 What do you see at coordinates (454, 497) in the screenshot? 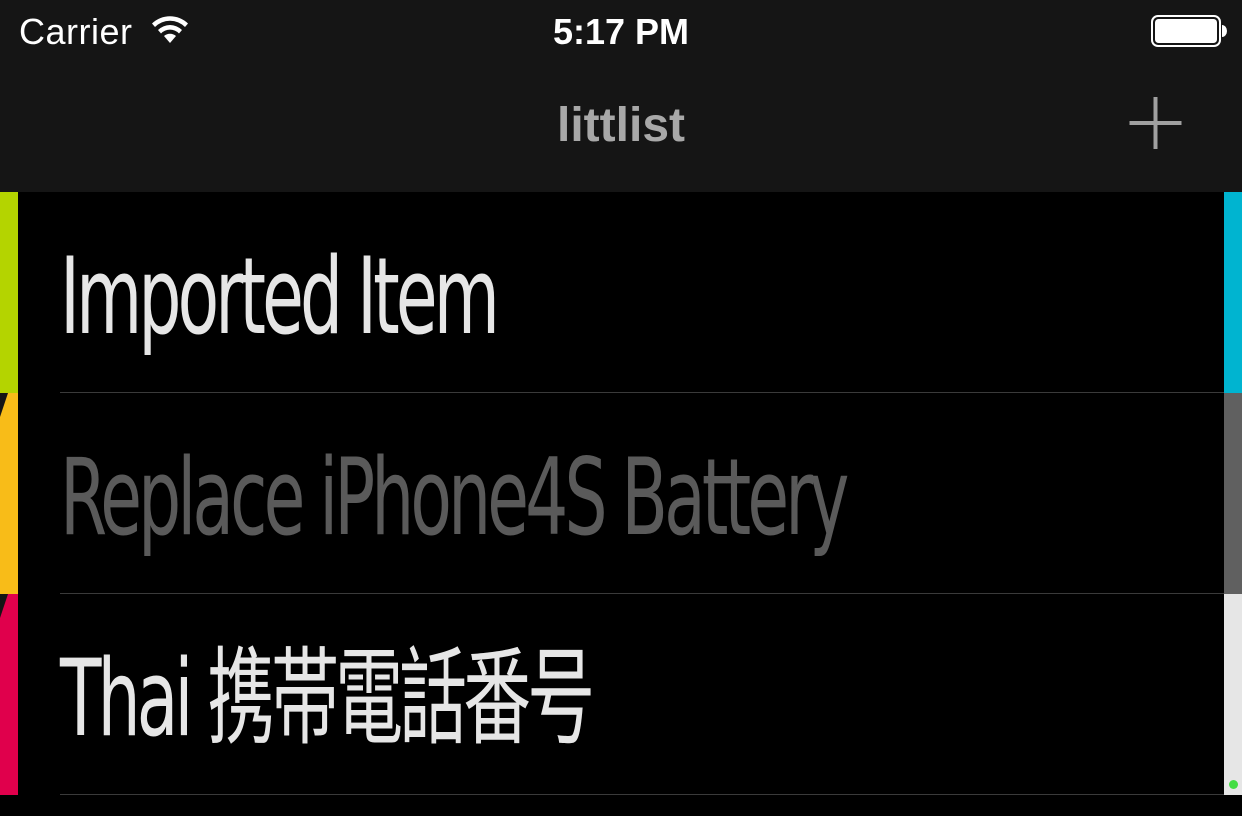
I see `list-item-label: Replace iPhone4S Battery` at bounding box center [454, 497].